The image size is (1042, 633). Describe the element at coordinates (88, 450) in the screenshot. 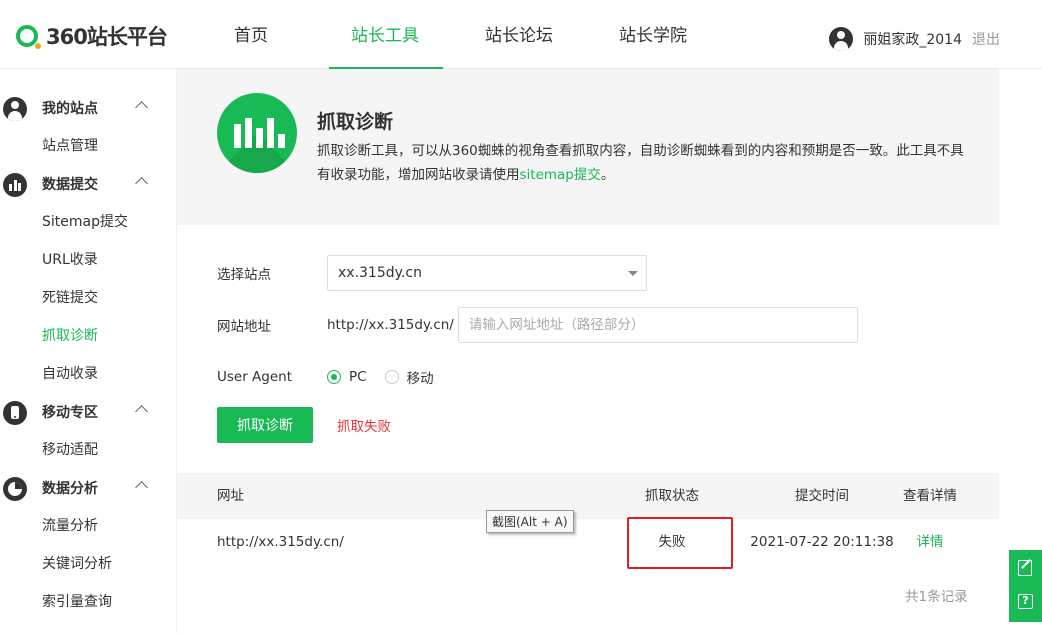

I see `sidebar-item-mobile-adapt: 移动适配` at that location.